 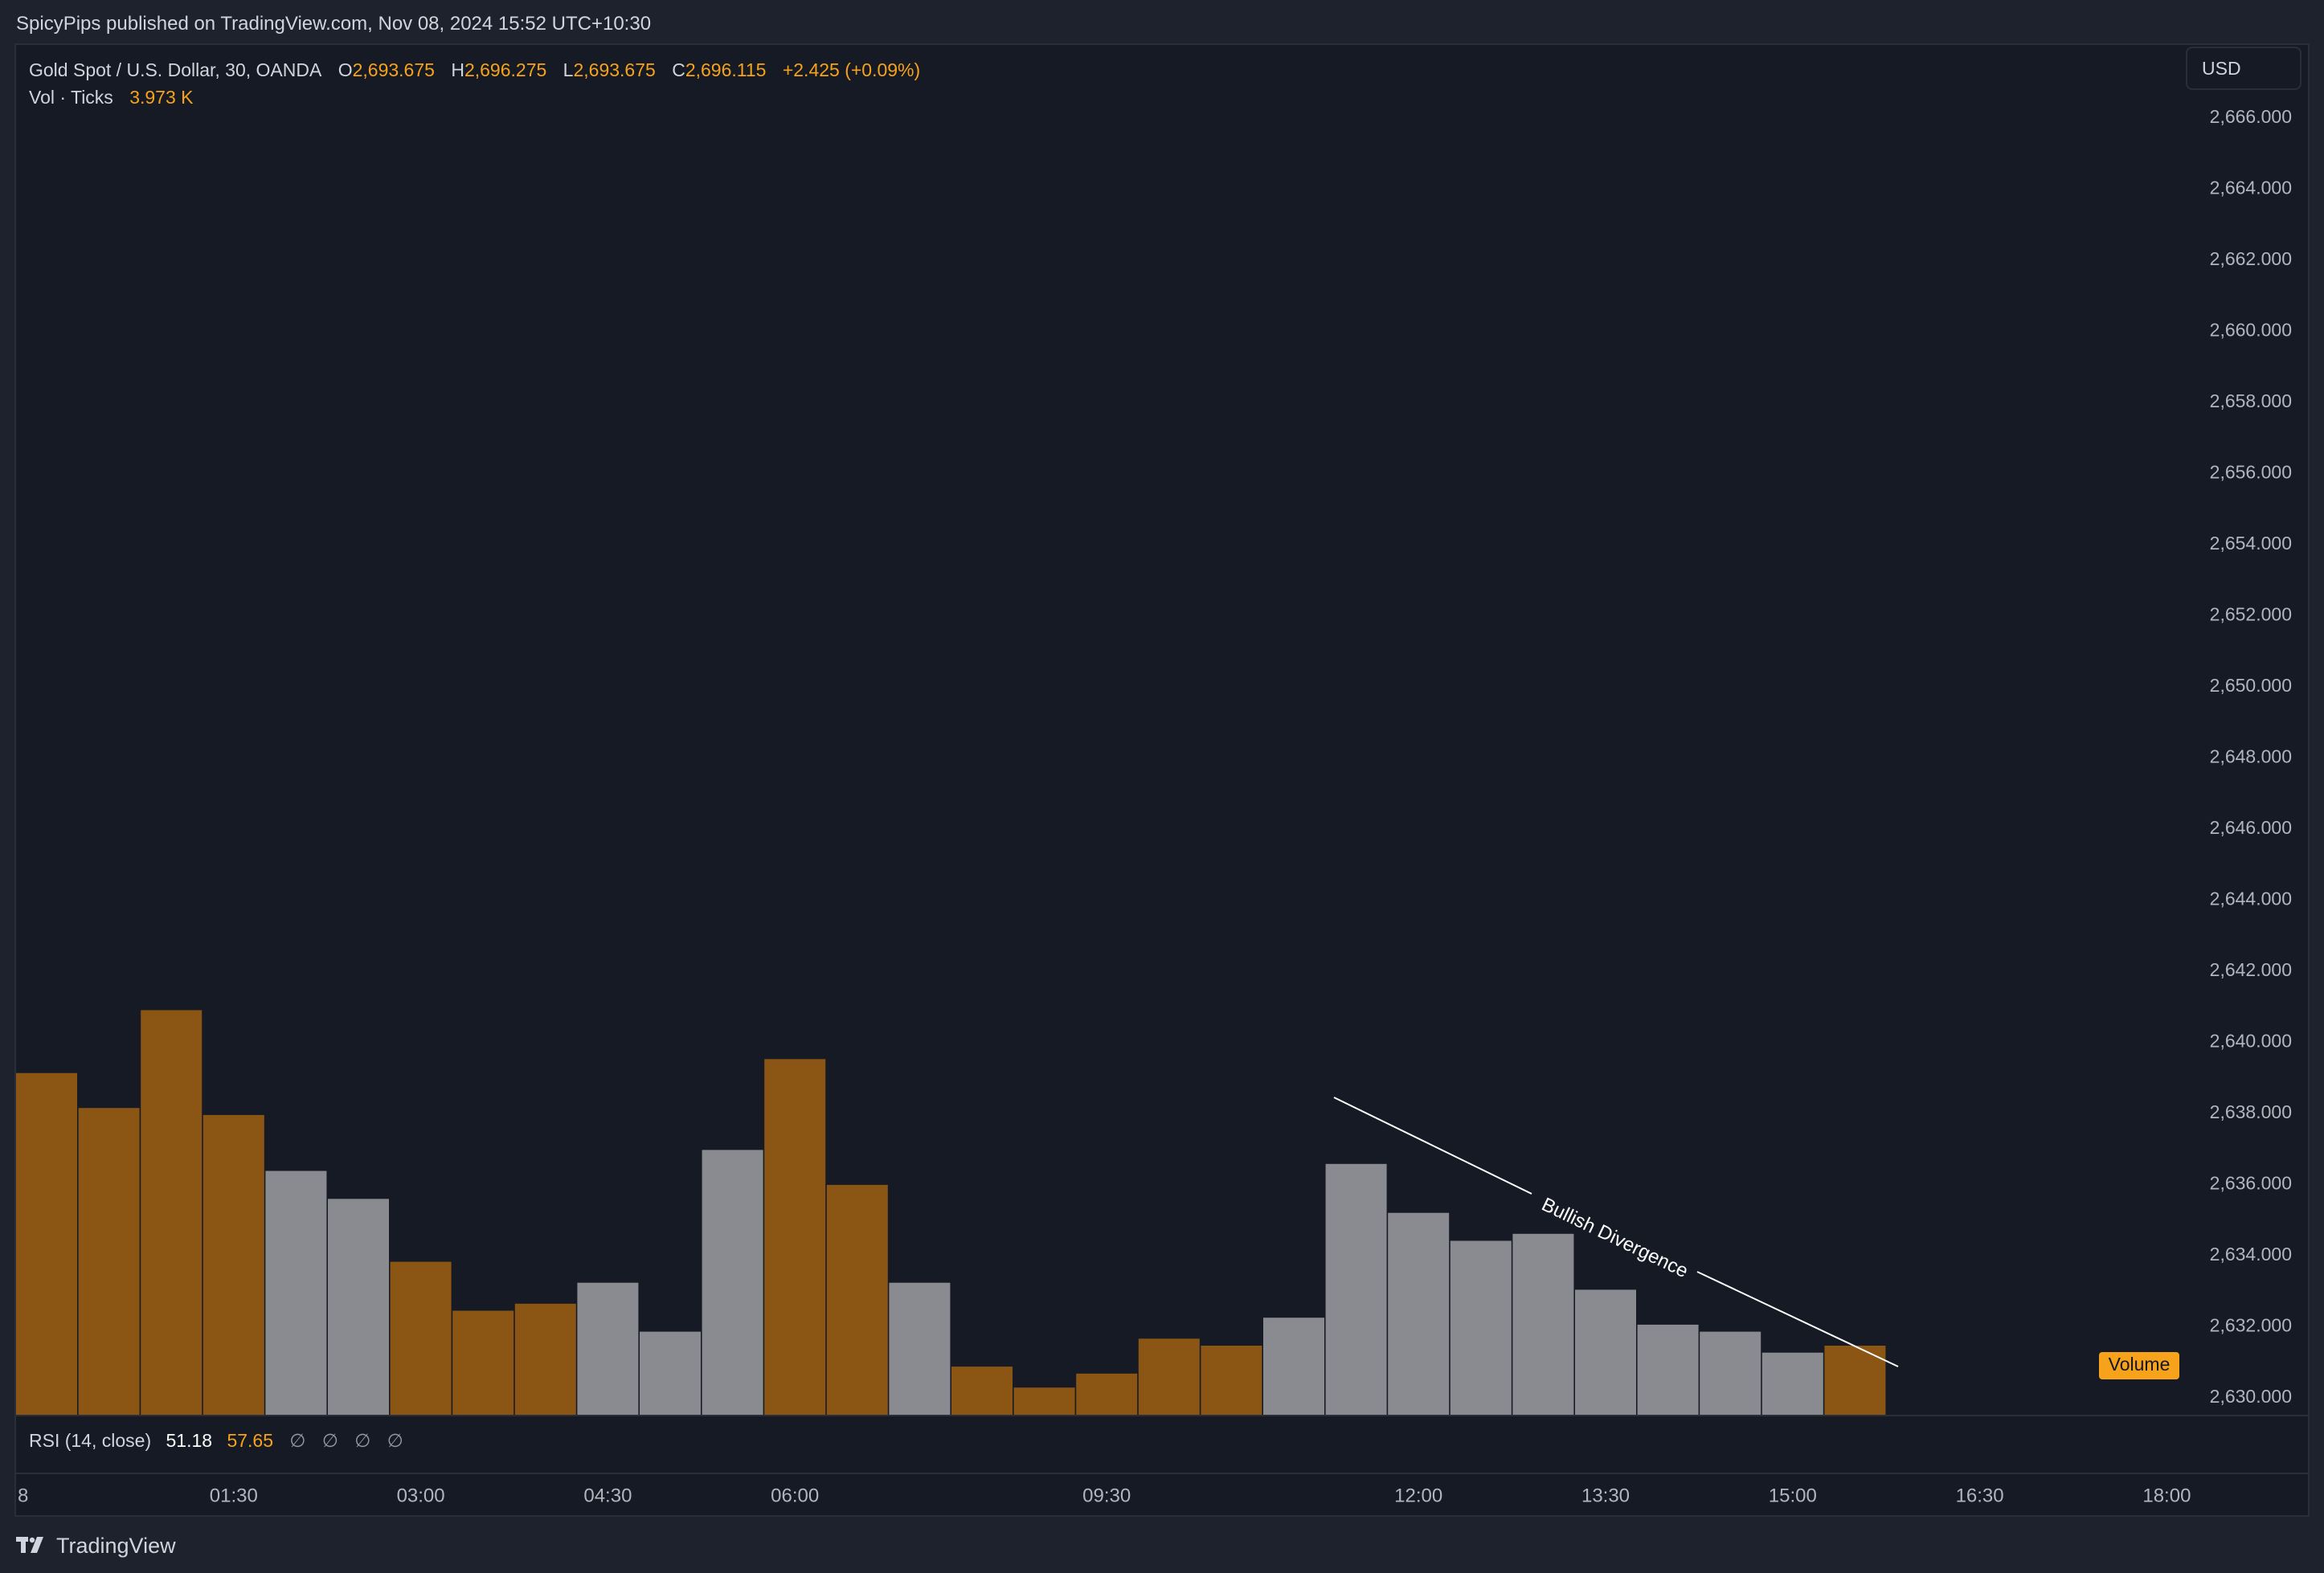 I want to click on brand-name: TradingView, so click(x=116, y=1546).